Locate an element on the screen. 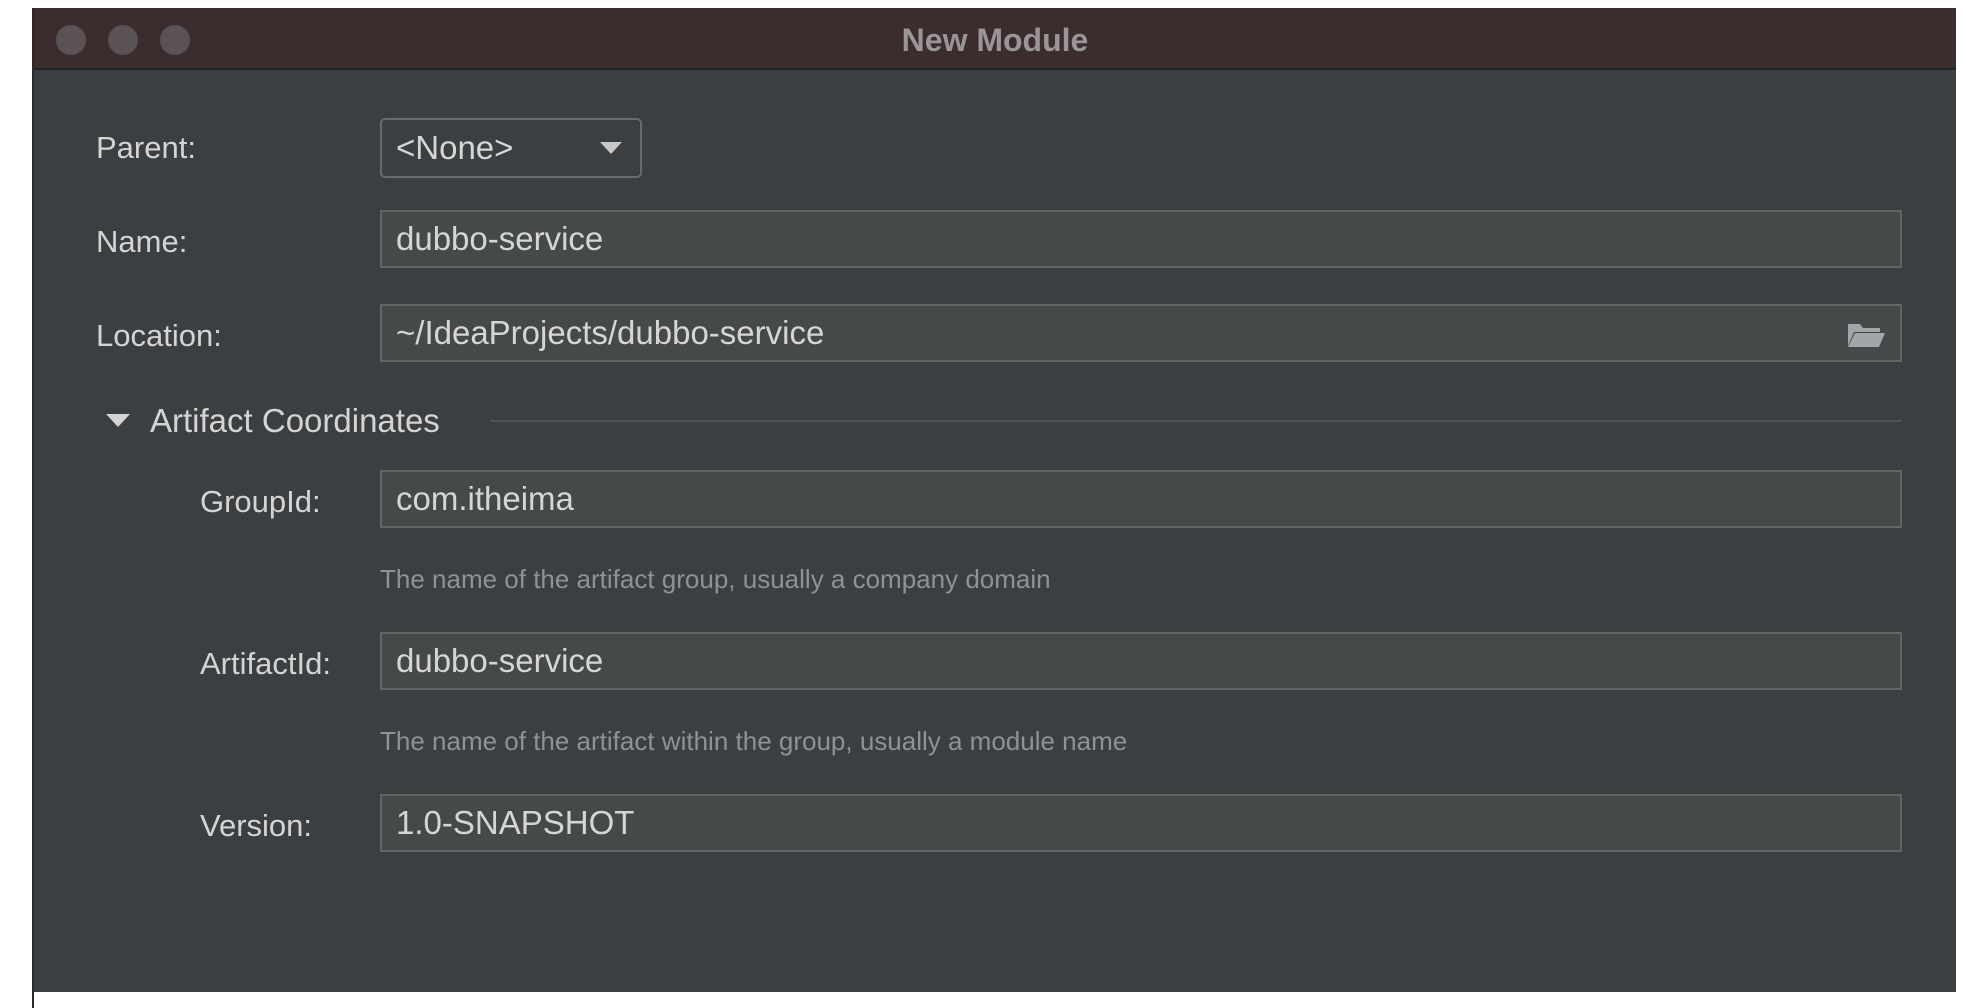  groupid-label: GroupId: is located at coordinates (260, 501).